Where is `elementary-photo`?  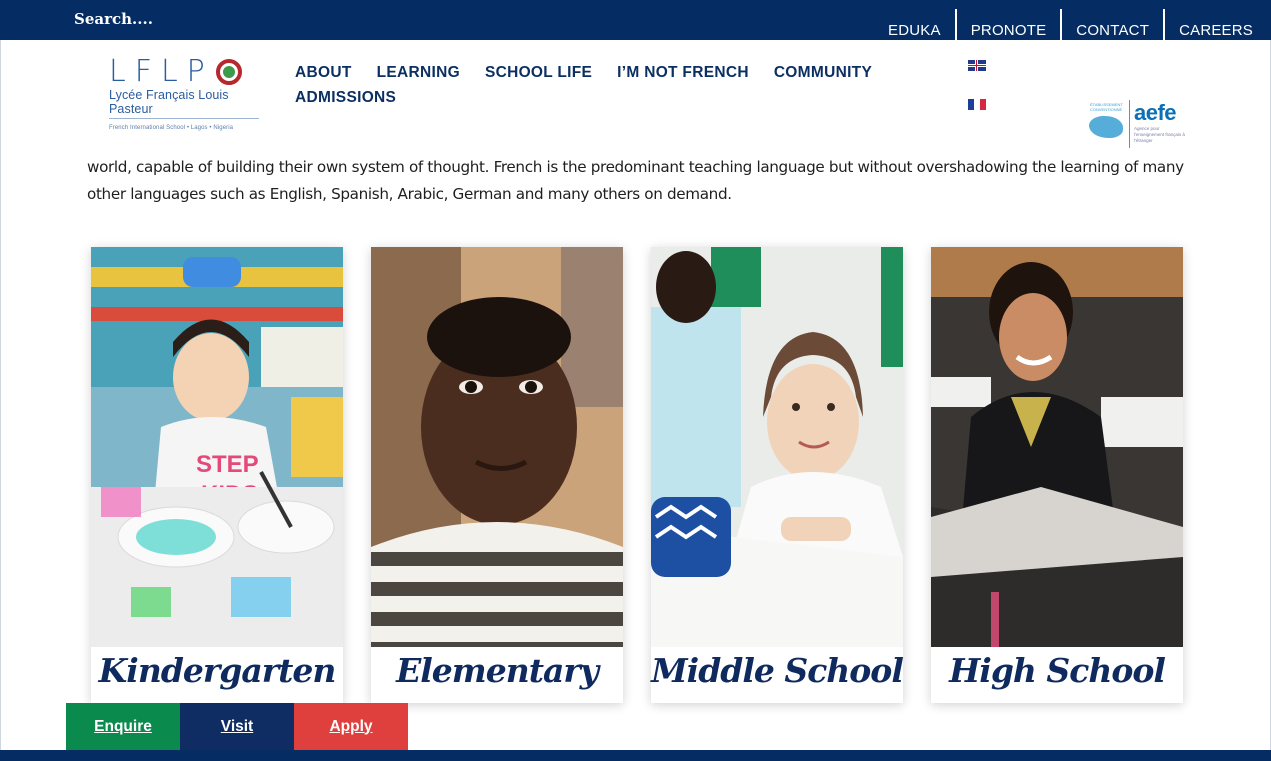 elementary-photo is located at coordinates (497, 447).